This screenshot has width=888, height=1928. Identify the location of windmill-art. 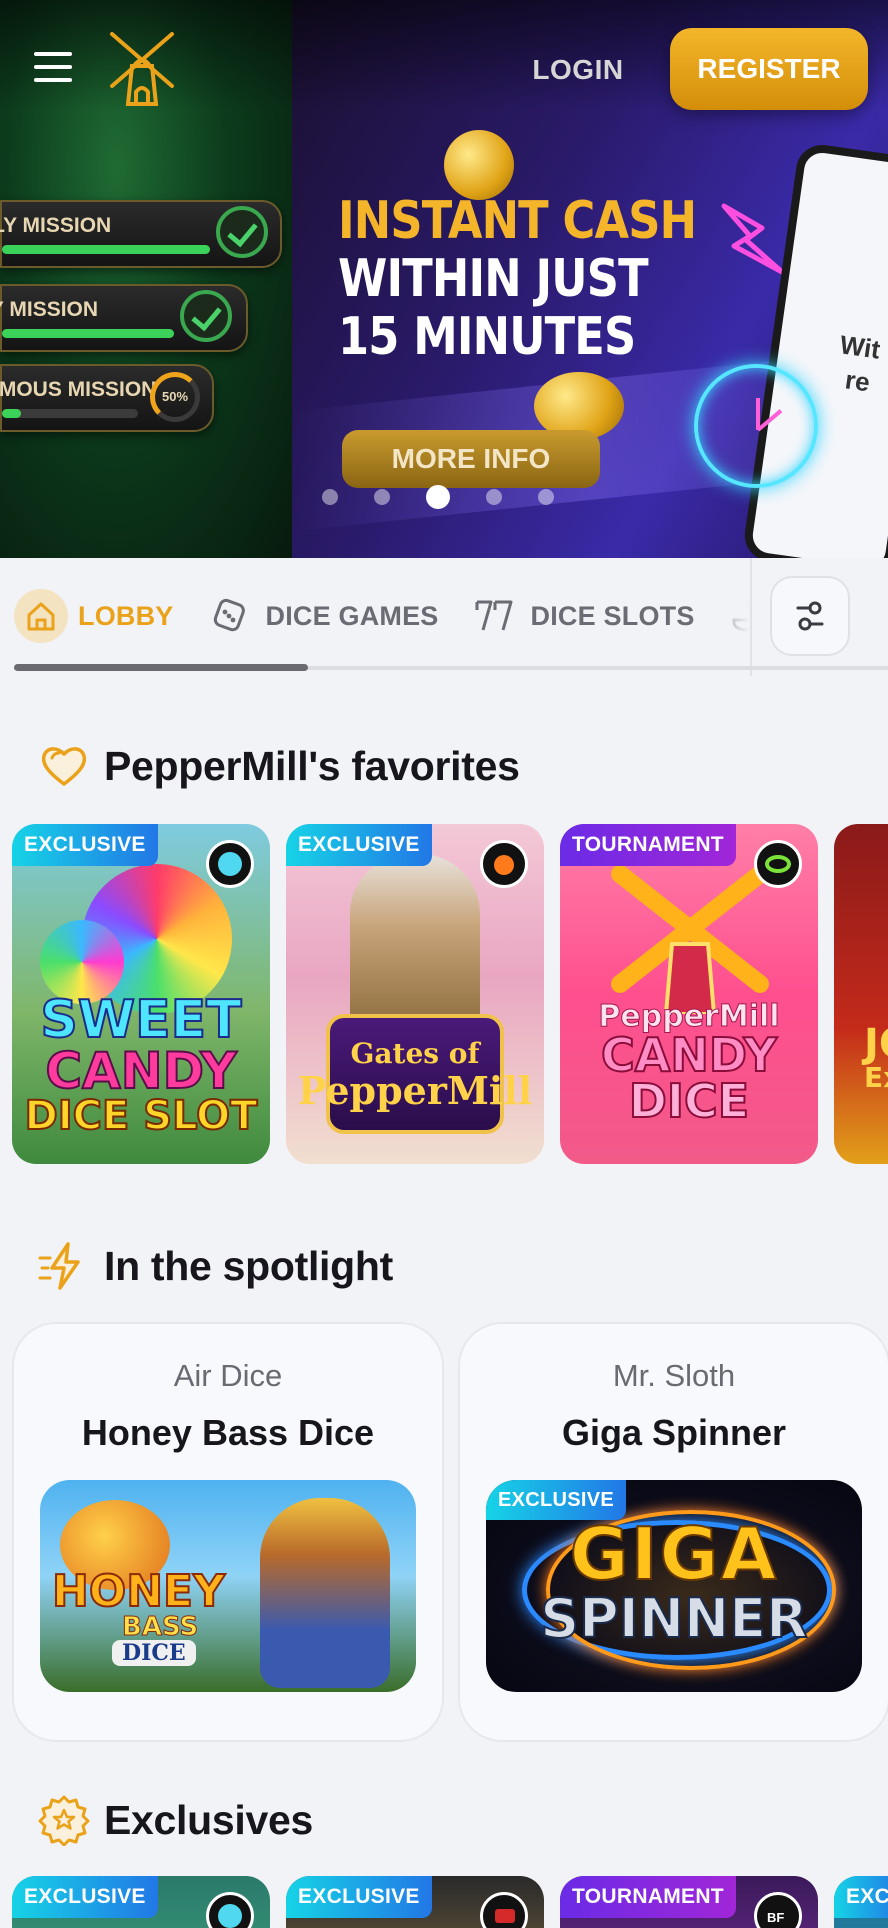
(690, 939).